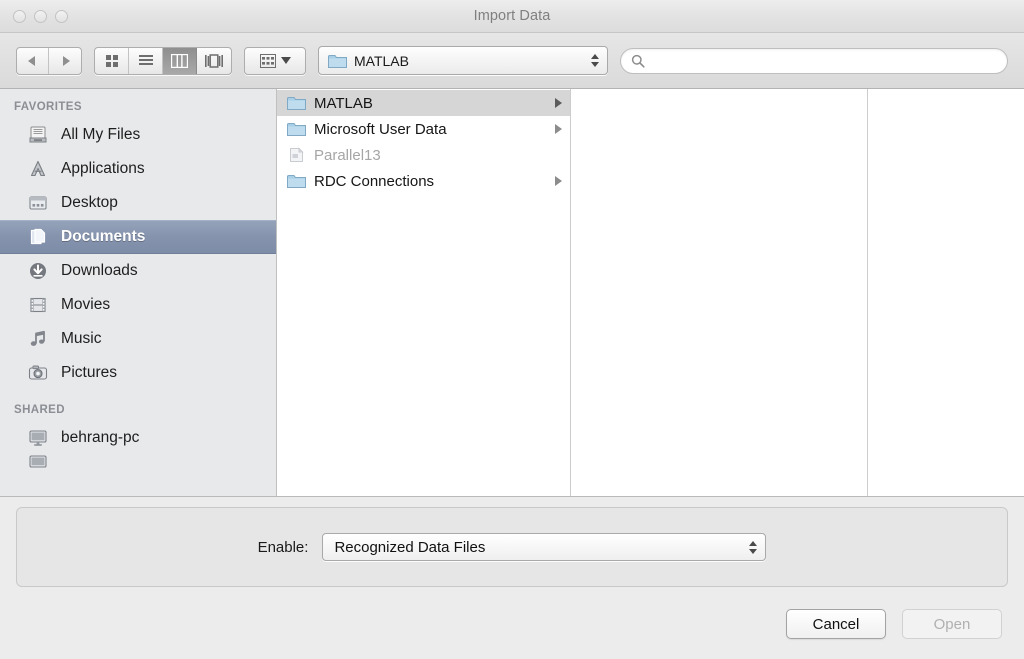 The width and height of the screenshot is (1024, 659). What do you see at coordinates (89, 372) in the screenshot?
I see `sidebar-item-label: Pictures` at bounding box center [89, 372].